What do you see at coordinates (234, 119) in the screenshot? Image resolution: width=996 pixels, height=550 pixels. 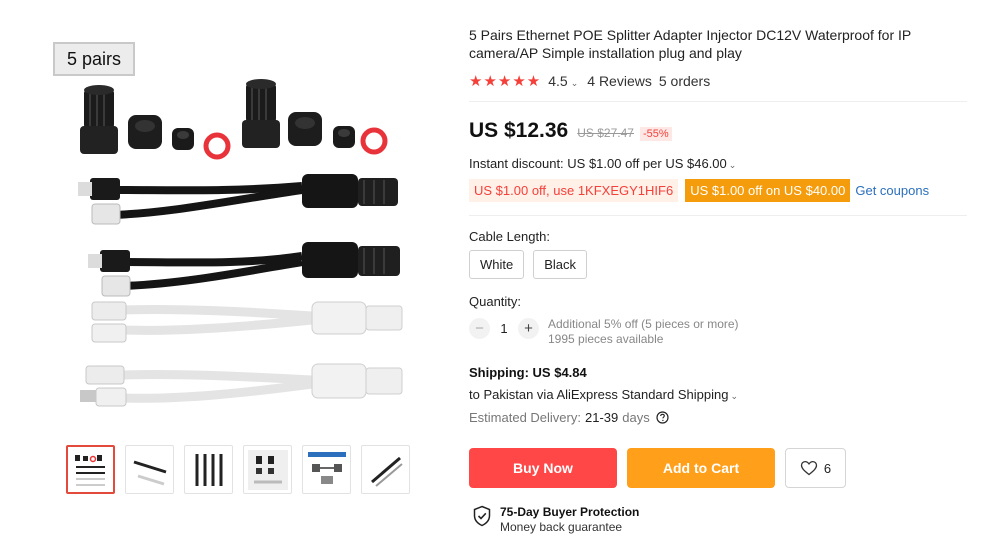 I see `waterproof-parts` at bounding box center [234, 119].